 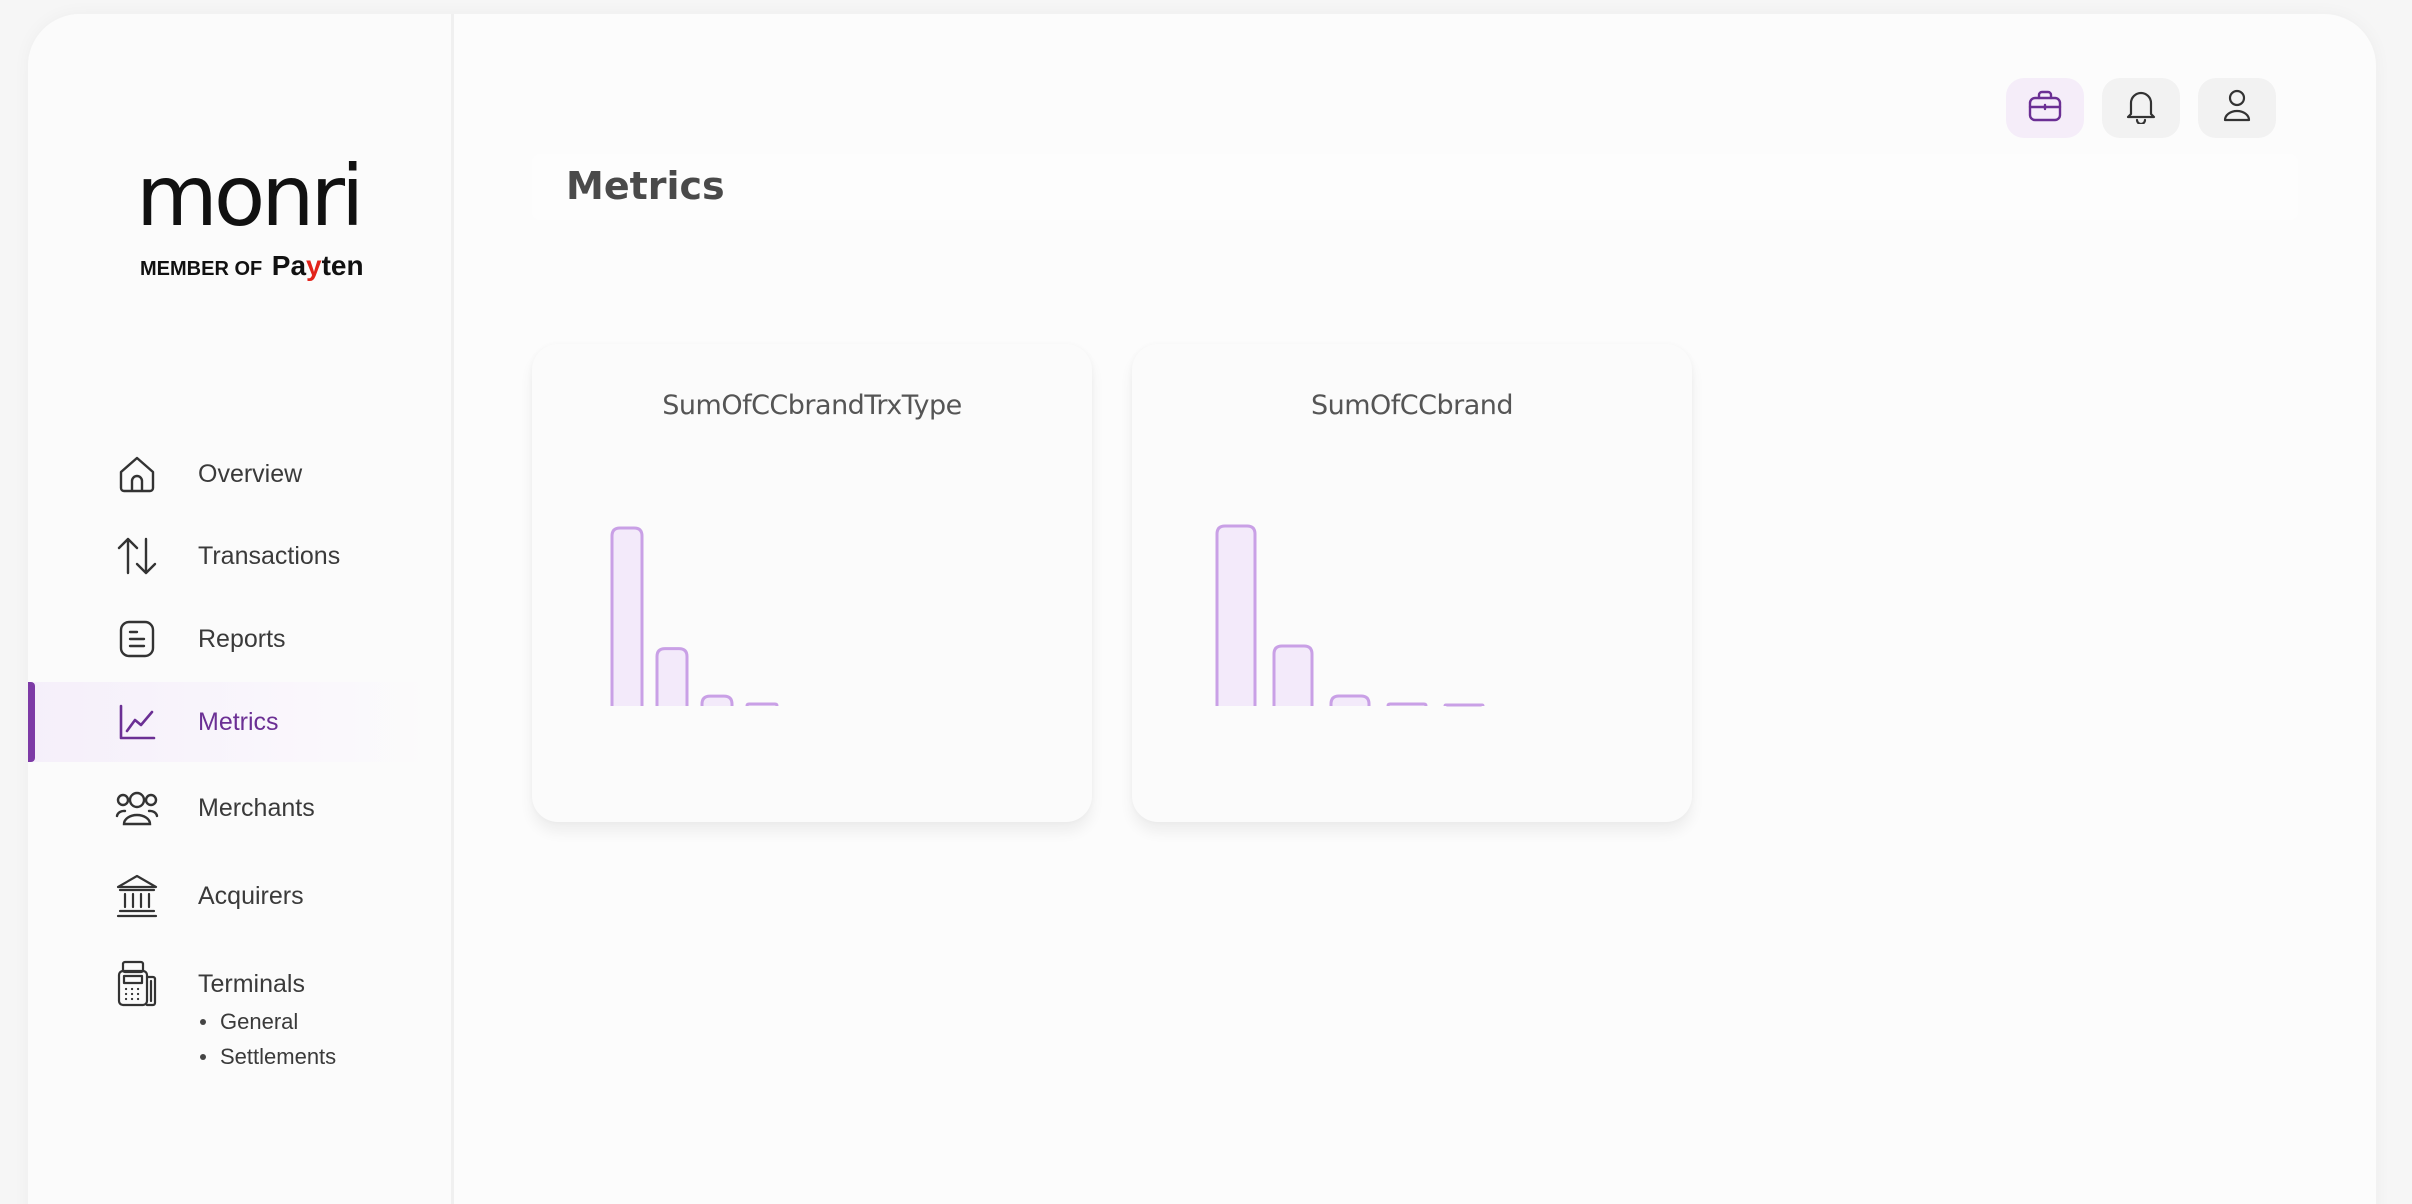 I want to click on sidebar-item-label: Merchants, so click(x=256, y=807).